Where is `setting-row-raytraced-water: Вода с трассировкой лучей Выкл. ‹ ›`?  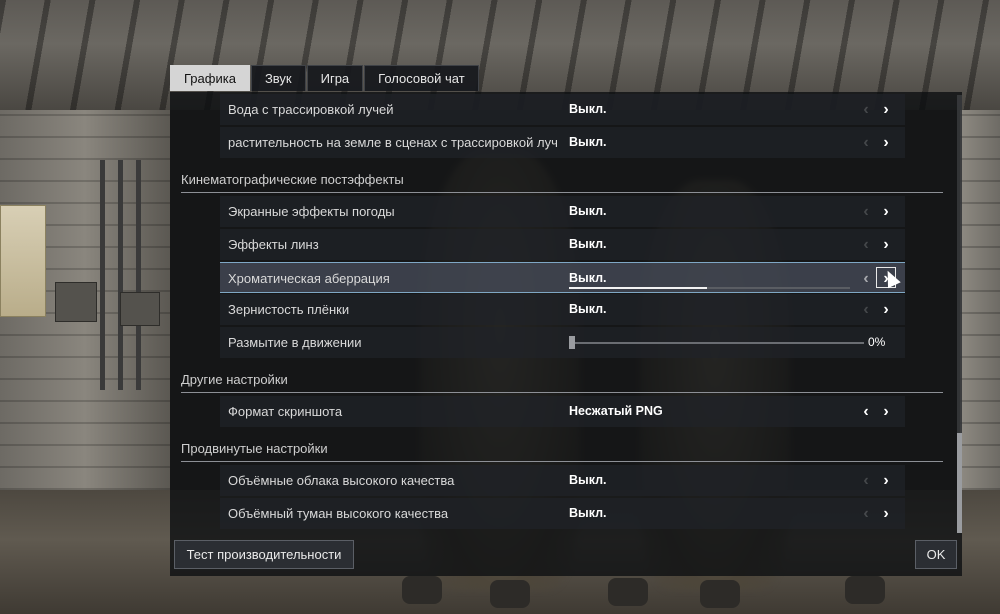
setting-row-raytraced-water: Вода с трассировкой лучей Выкл. ‹ › is located at coordinates (562, 109).